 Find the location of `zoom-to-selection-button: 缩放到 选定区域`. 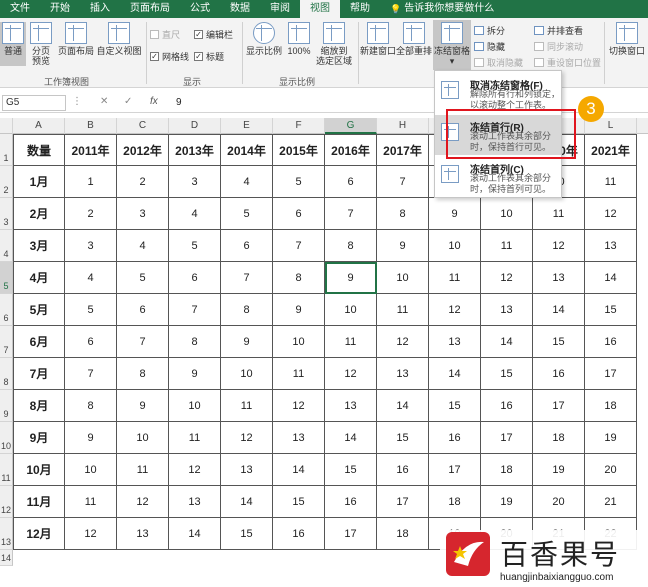

zoom-to-selection-button: 缩放到 选定区域 is located at coordinates (334, 44).